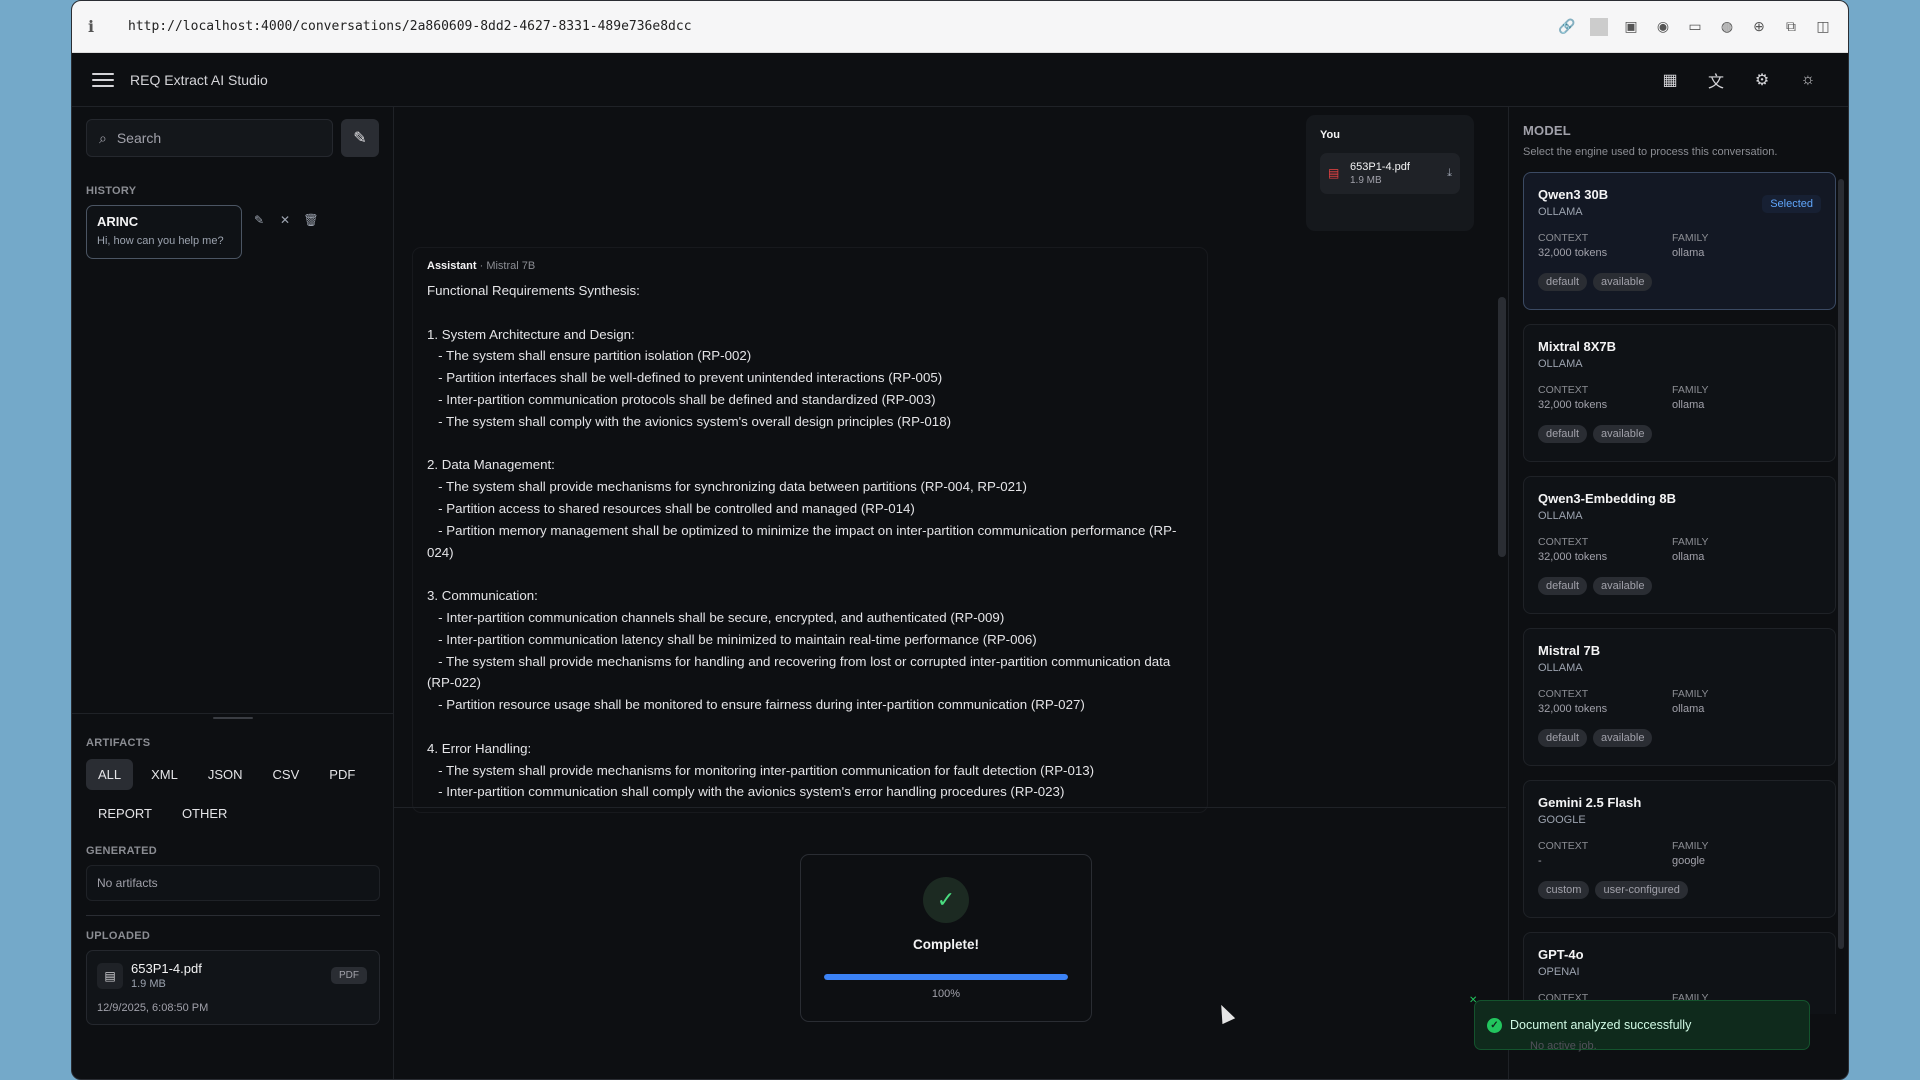 This screenshot has width=1920, height=1080. I want to click on resize-handle, so click(233, 717).